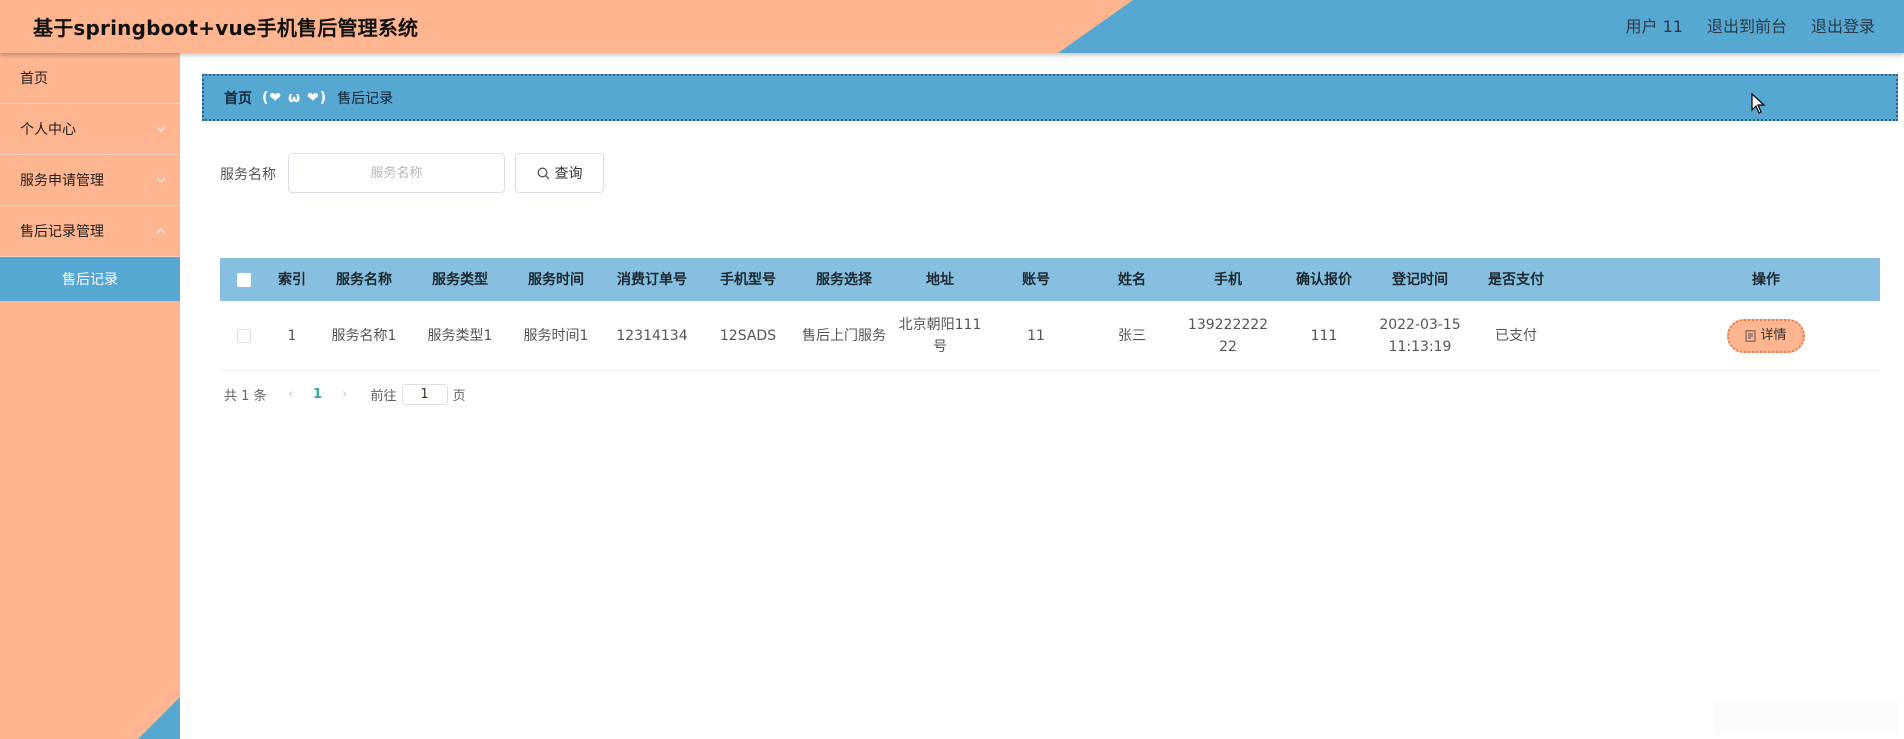  What do you see at coordinates (295, 97) in the screenshot?
I see `breadcrumb-separator: (❤ ω ❤)` at bounding box center [295, 97].